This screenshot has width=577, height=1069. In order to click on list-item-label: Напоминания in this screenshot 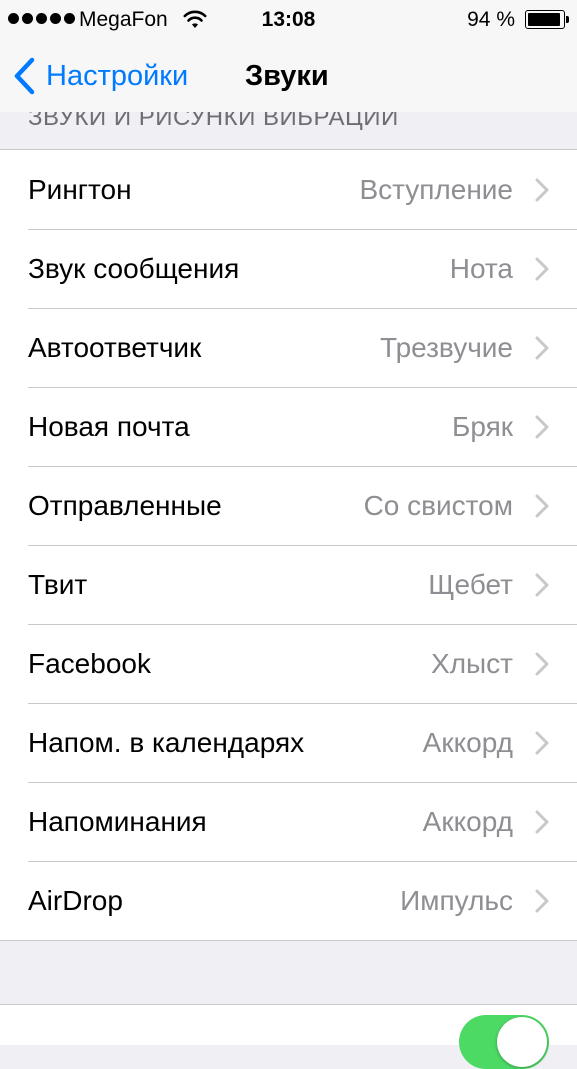, I will do `click(117, 821)`.